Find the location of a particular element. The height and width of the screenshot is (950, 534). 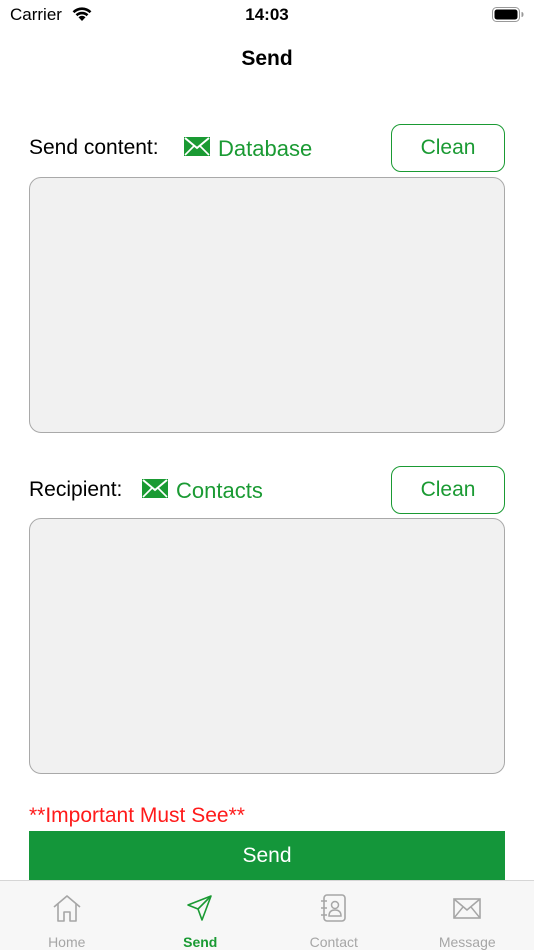

tab-contact: Contact is located at coordinates (334, 915).